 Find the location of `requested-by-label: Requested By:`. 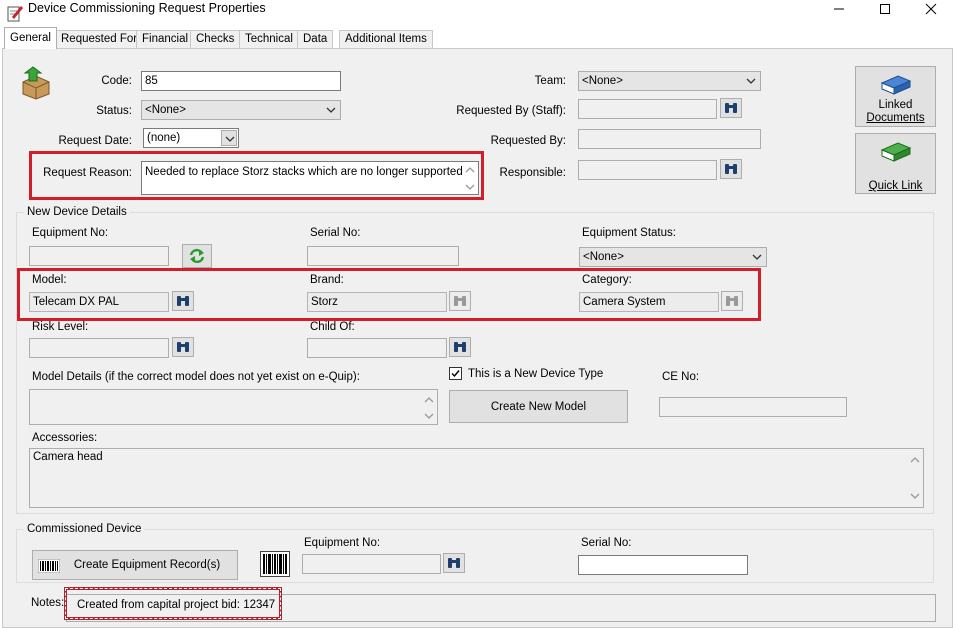

requested-by-label: Requested By: is located at coordinates (528, 141).